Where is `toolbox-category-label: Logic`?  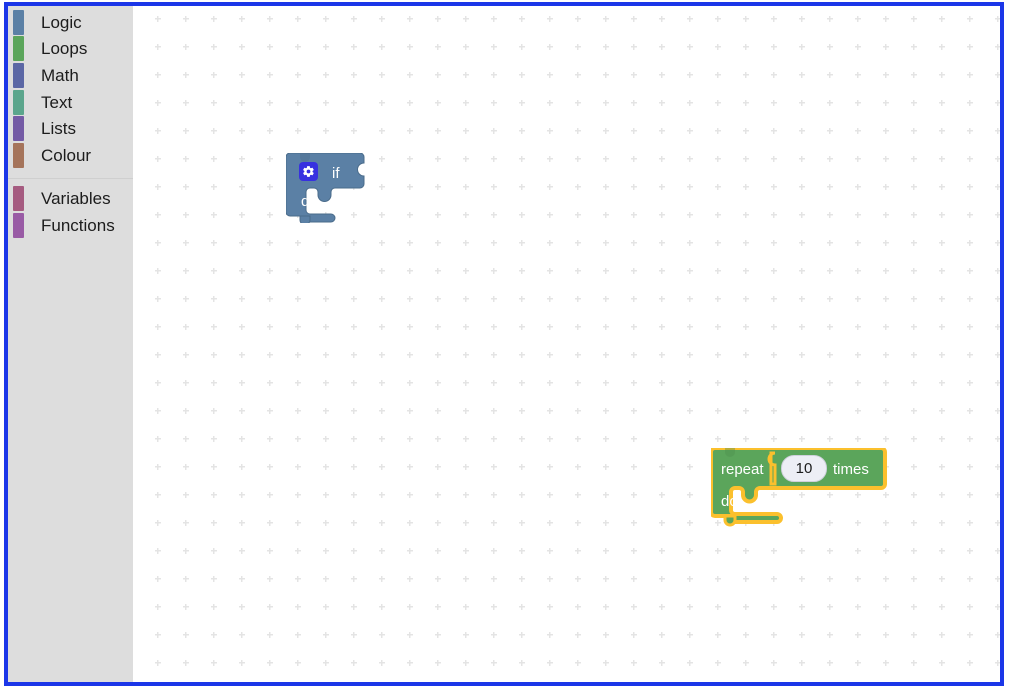
toolbox-category-label: Logic is located at coordinates (61, 22).